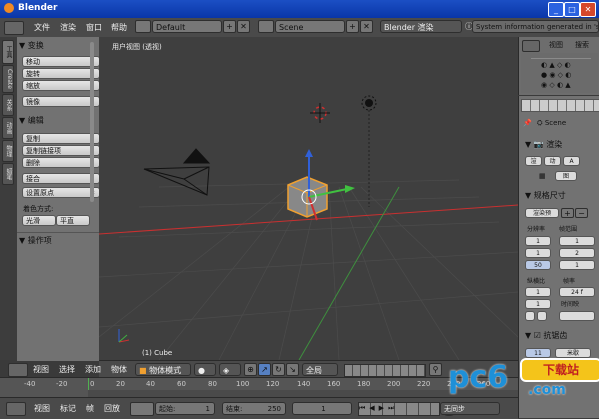  Describe the element at coordinates (61, 73) in the screenshot. I see `rotate-button: 旋转` at that location.